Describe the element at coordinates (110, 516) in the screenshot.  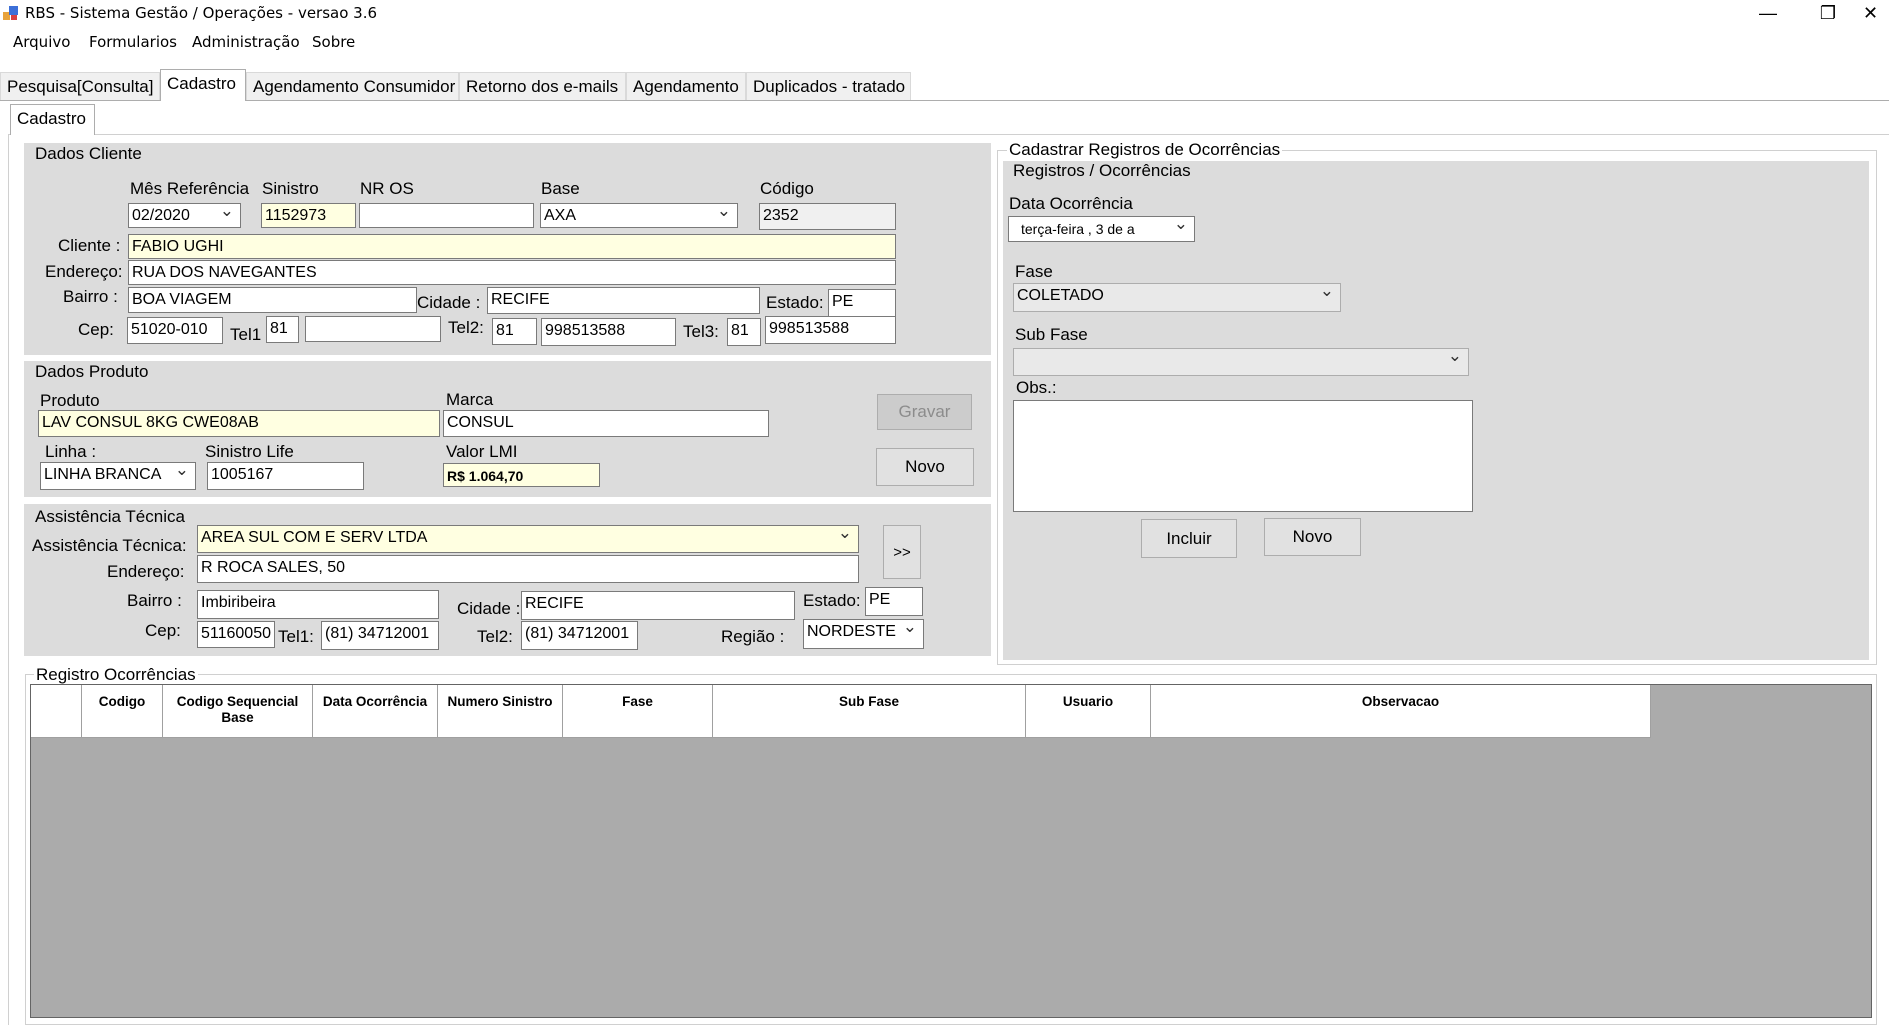
I see `assistencia-title: Assistência Técnica` at that location.